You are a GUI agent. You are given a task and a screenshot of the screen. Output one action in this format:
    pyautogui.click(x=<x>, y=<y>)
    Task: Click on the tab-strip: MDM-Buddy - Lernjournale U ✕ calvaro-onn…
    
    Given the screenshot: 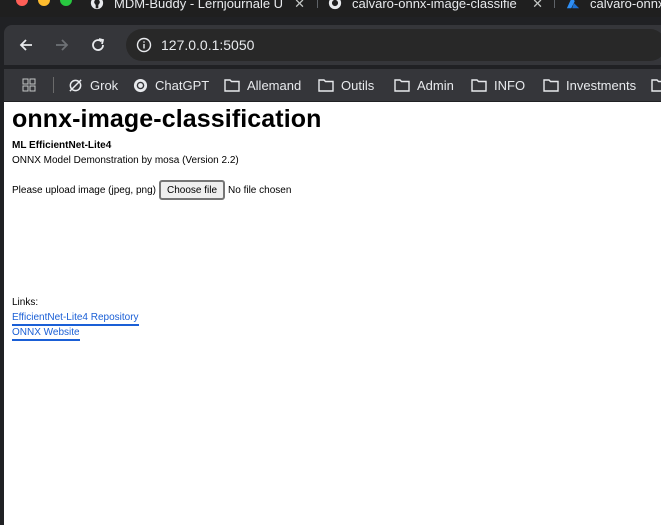 What is the action you would take?
    pyautogui.click(x=330, y=8)
    